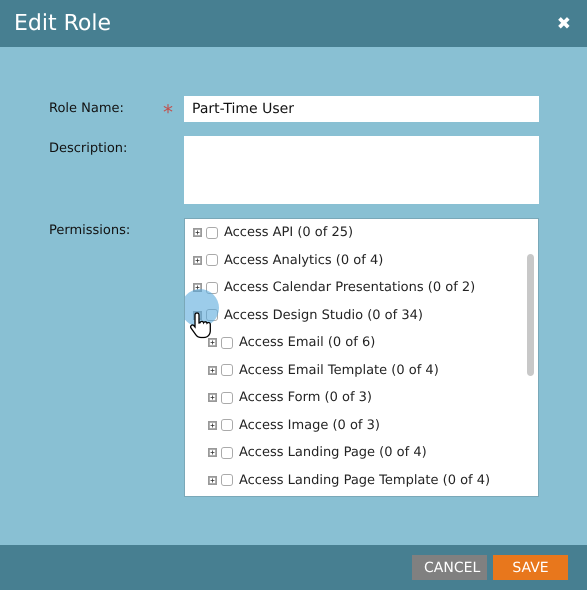 This screenshot has width=587, height=590. What do you see at coordinates (168, 110) in the screenshot?
I see `required-mark: *` at bounding box center [168, 110].